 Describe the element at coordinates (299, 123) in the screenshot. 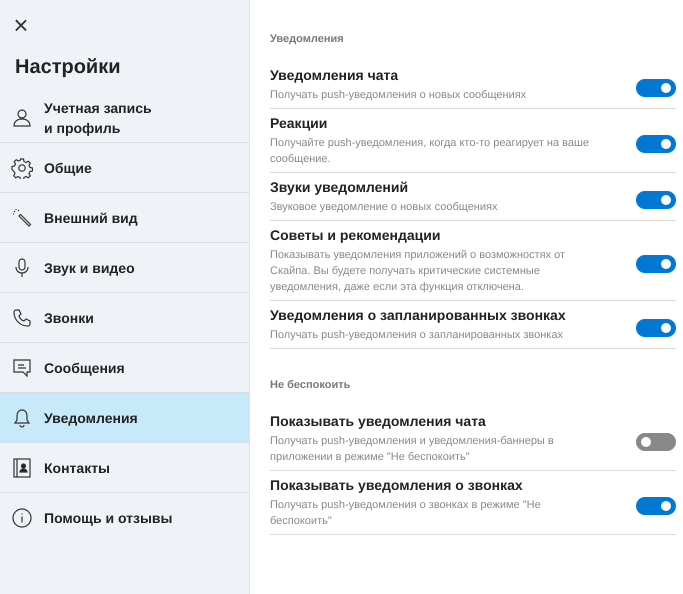

I see `setting-title: Реакции` at that location.